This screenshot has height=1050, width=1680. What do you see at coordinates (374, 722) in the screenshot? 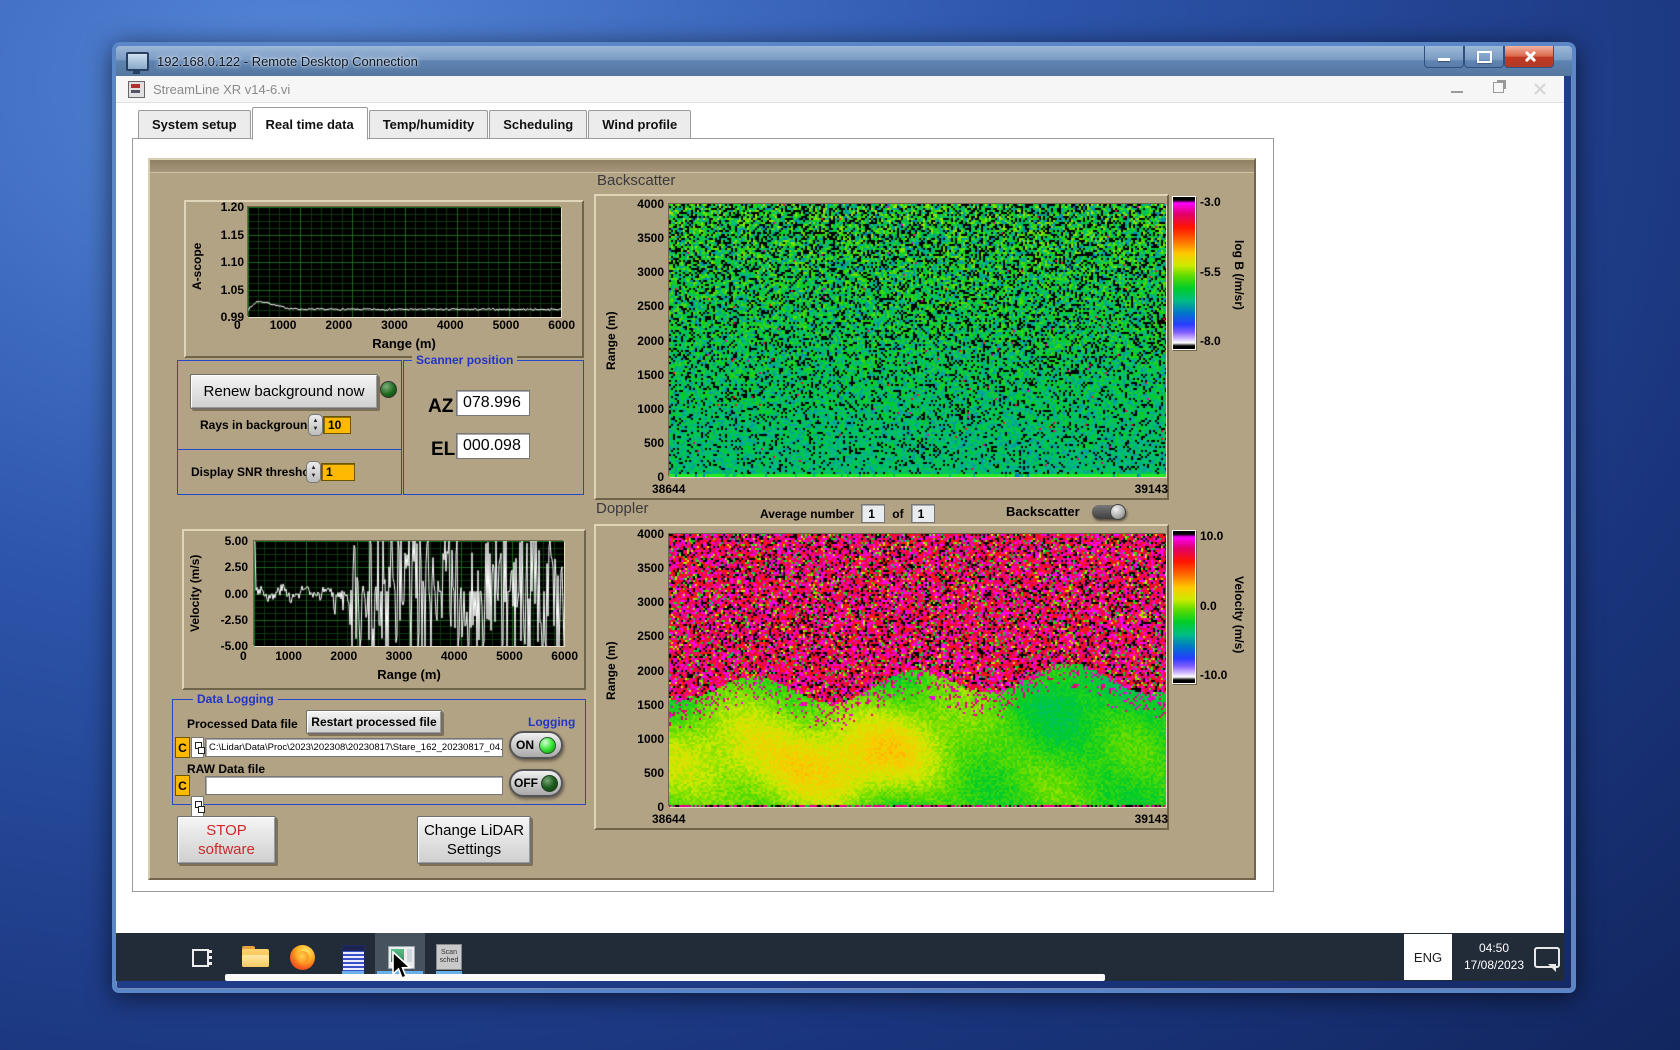
I see `restart-processed-file-button: Restart processed file` at bounding box center [374, 722].